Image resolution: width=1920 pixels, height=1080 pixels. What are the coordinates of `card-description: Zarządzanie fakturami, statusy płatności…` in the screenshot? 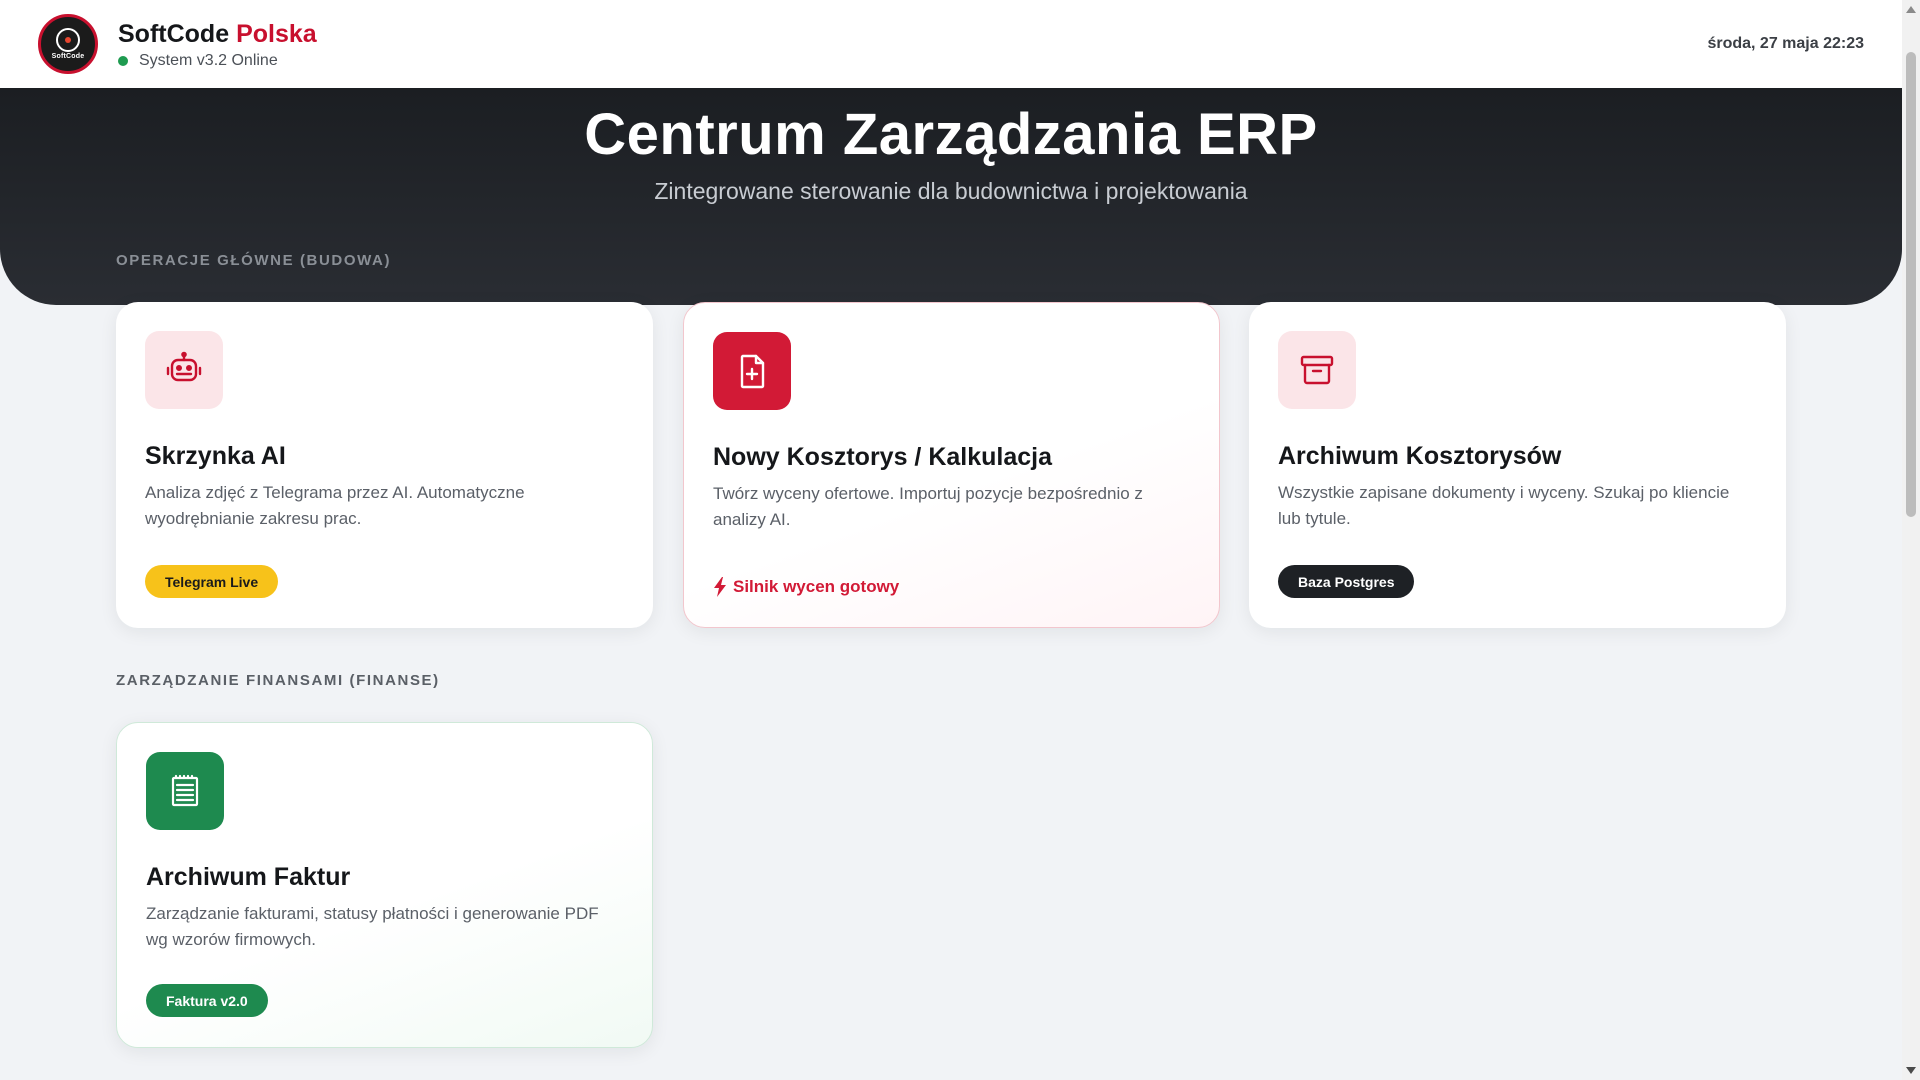 It's located at (372, 926).